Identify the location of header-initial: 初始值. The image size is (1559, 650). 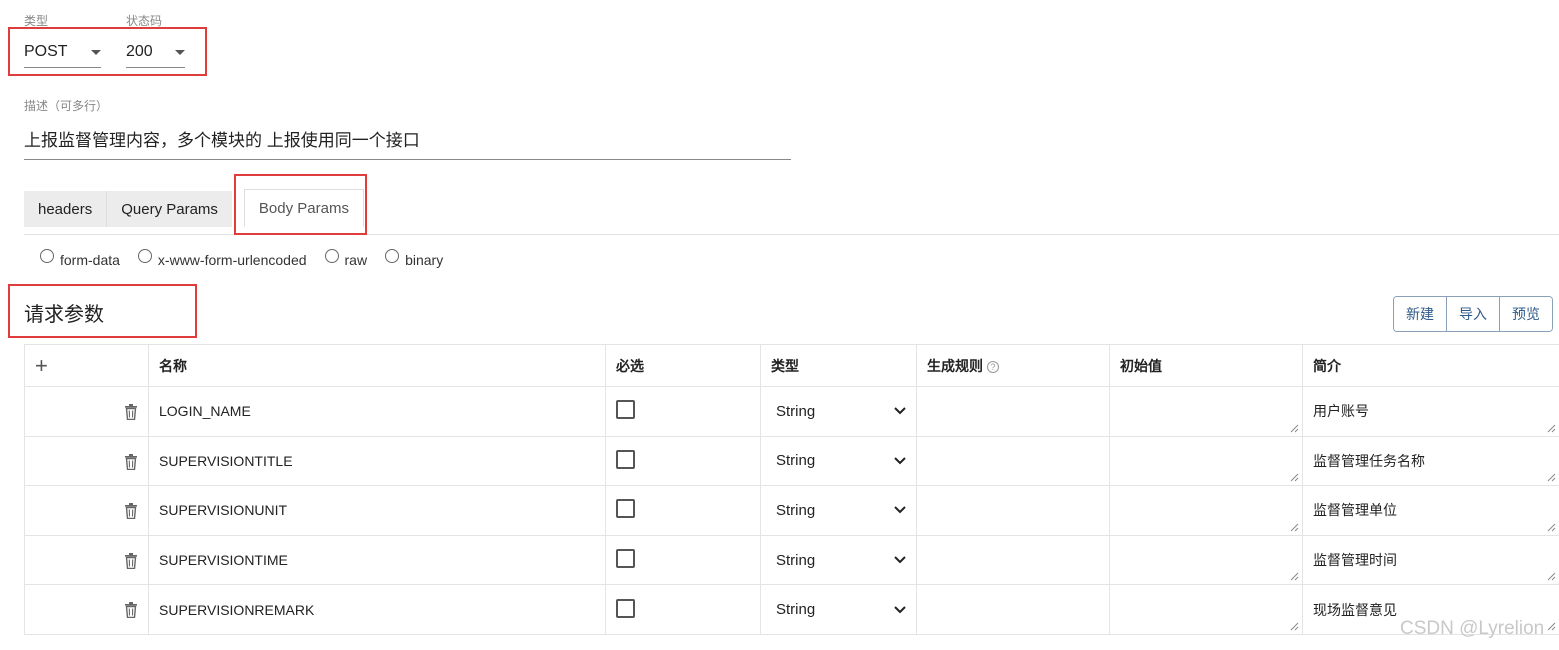
(1206, 365).